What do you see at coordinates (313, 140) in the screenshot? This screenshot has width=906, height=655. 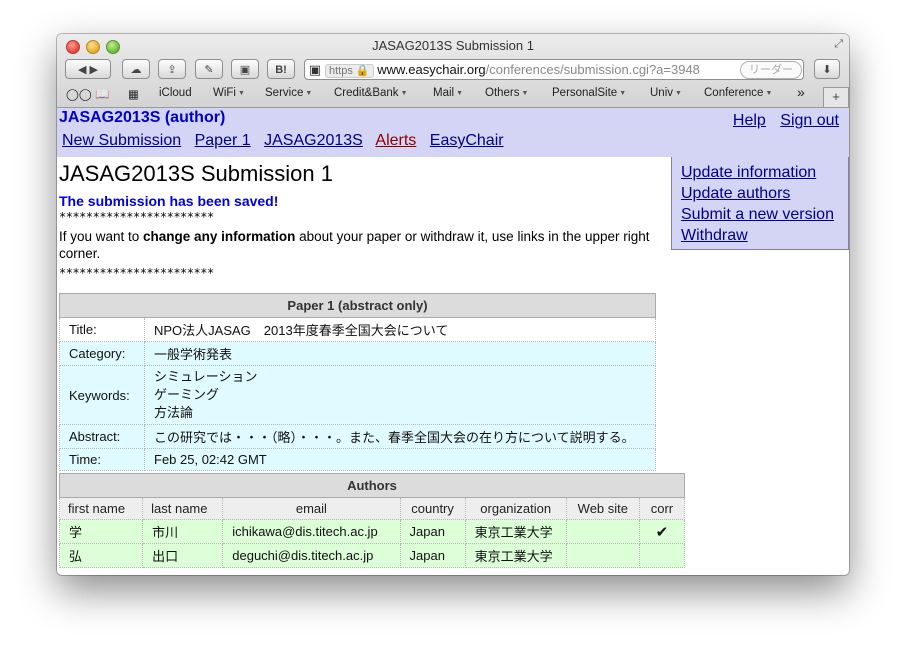 I see `nav-jasag2013s: JASAG2013S` at bounding box center [313, 140].